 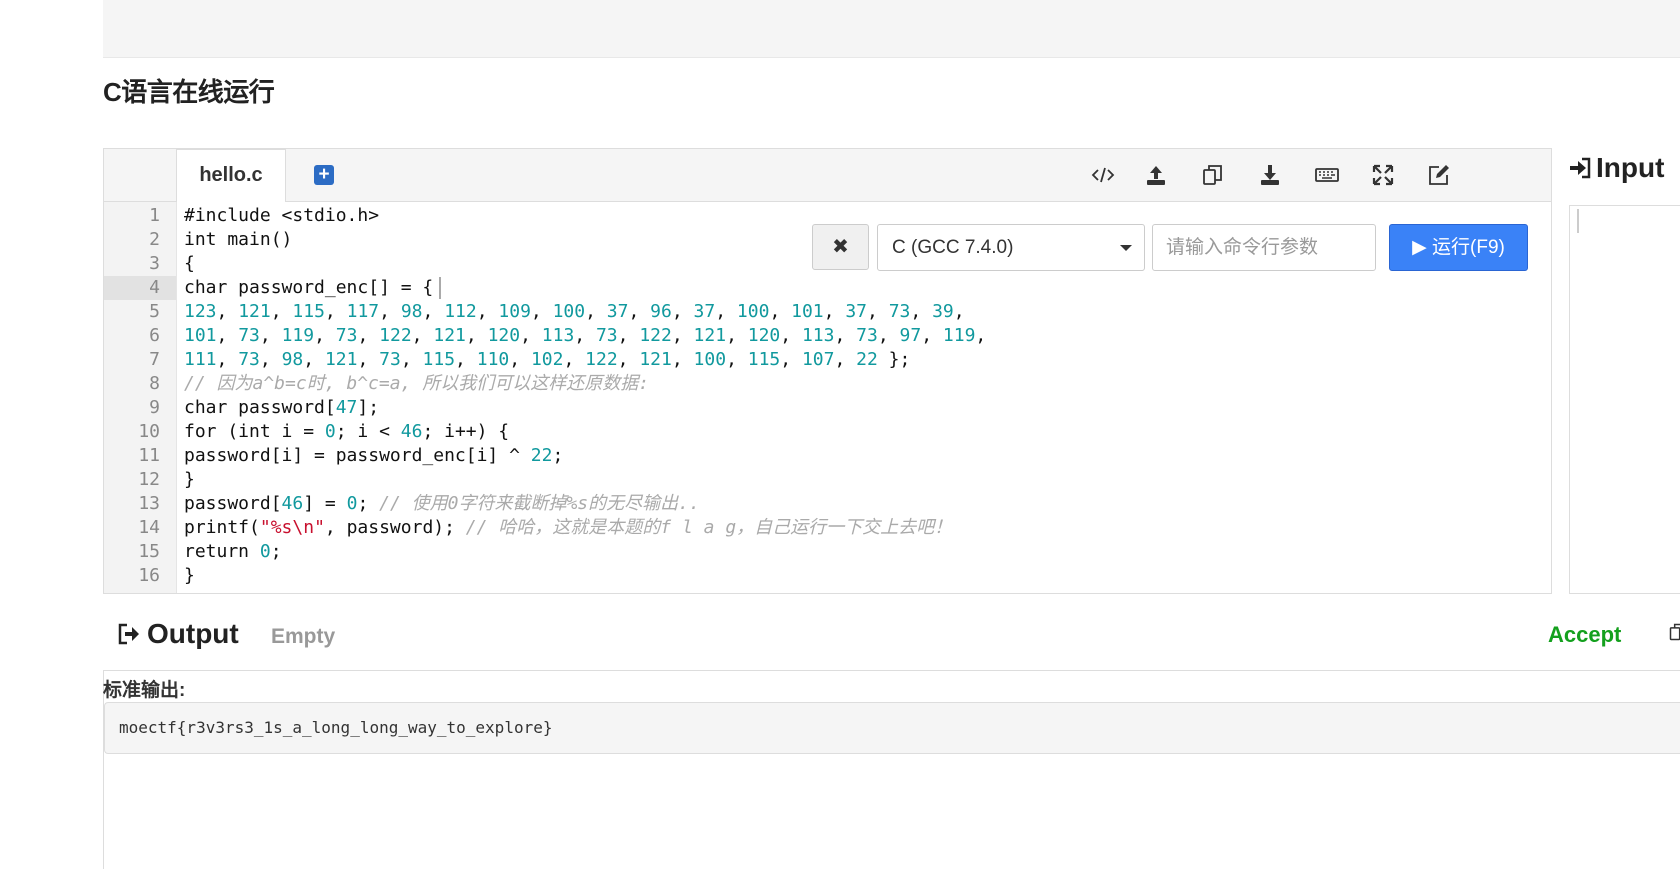 What do you see at coordinates (346, 432) in the screenshot?
I see `code-line: for (int i = 0; i < 46; i++) {` at bounding box center [346, 432].